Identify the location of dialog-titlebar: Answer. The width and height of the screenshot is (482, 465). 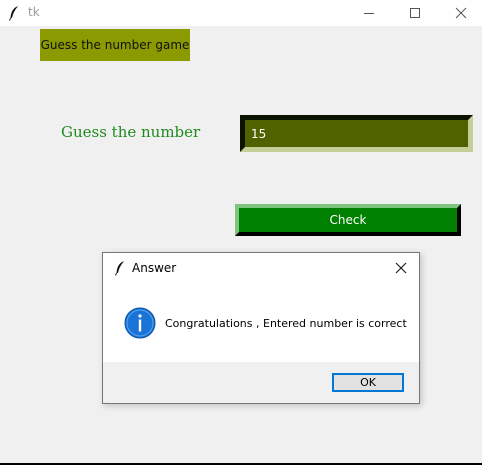
(261, 268).